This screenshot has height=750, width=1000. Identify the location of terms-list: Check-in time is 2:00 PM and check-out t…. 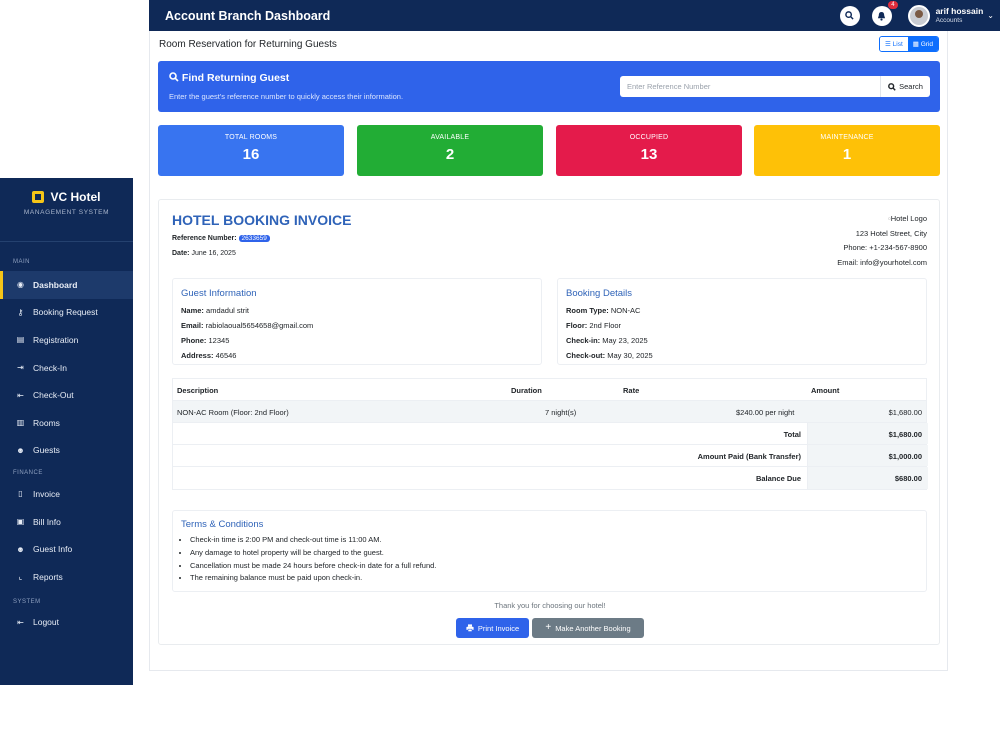
(313, 559).